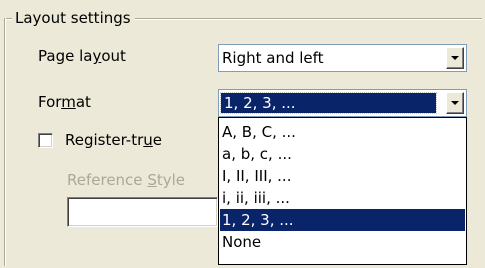 This screenshot has height=268, width=485. What do you see at coordinates (73, 18) in the screenshot?
I see `group-title: Layout settings` at bounding box center [73, 18].